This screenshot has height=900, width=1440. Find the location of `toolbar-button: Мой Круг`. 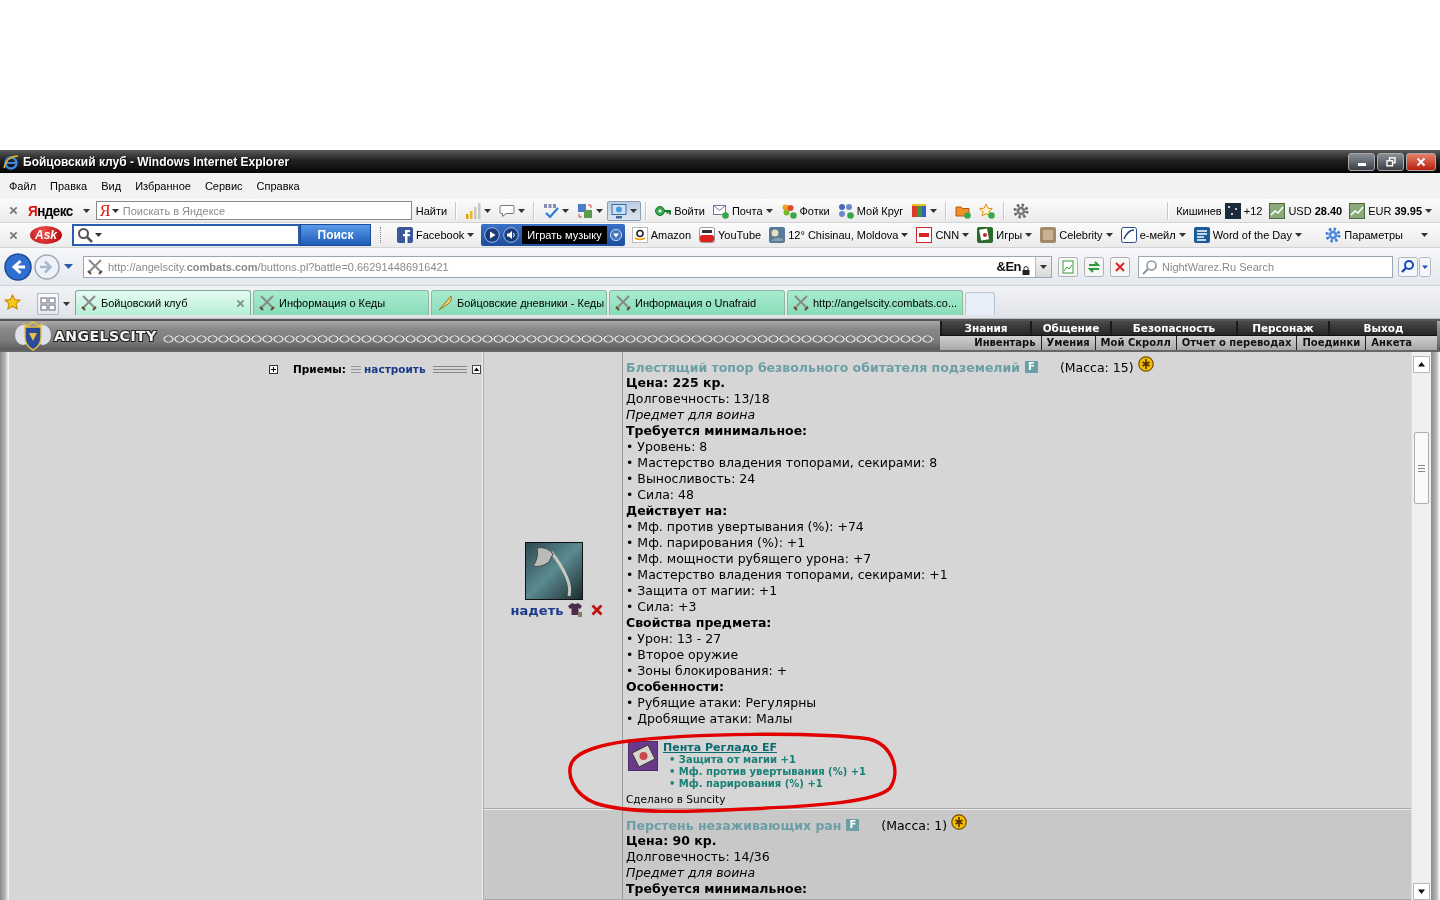

toolbar-button: Мой Круг is located at coordinates (870, 210).